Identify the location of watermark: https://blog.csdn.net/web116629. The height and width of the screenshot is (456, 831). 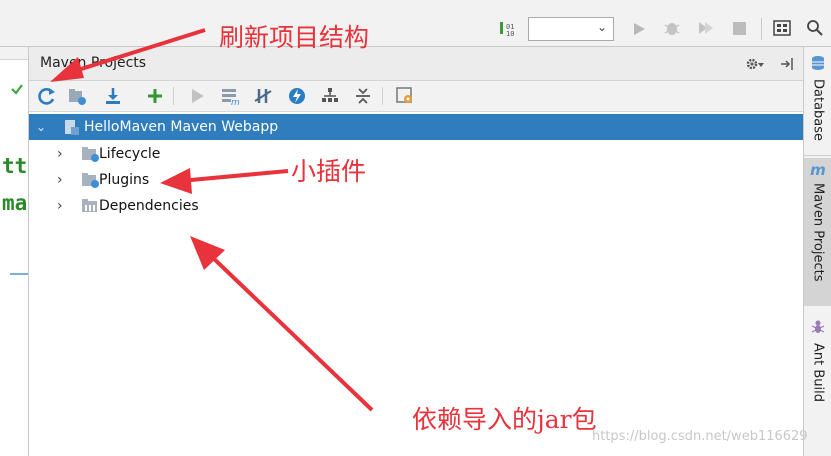
(700, 436).